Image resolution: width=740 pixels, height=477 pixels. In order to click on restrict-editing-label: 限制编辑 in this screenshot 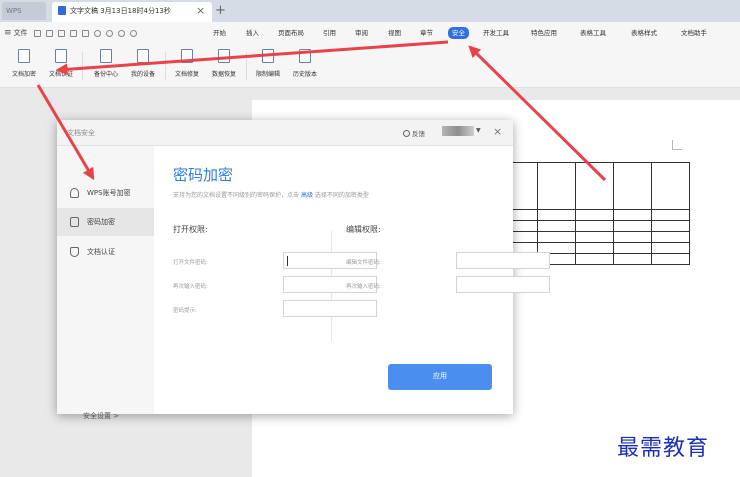, I will do `click(267, 74)`.